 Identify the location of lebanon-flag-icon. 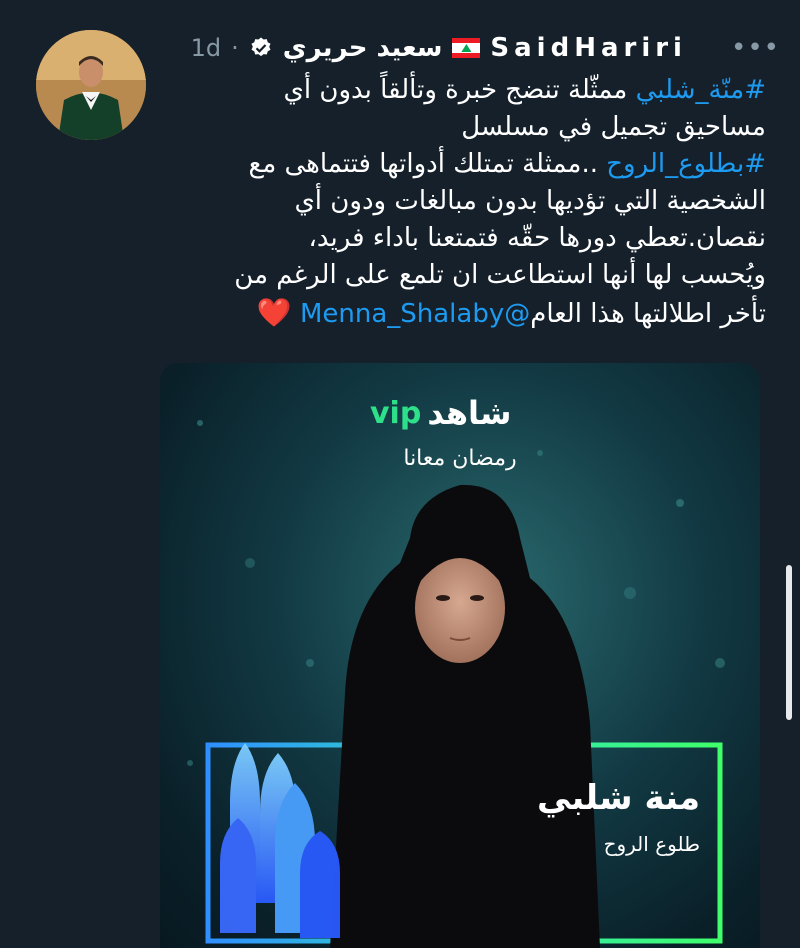
(466, 48).